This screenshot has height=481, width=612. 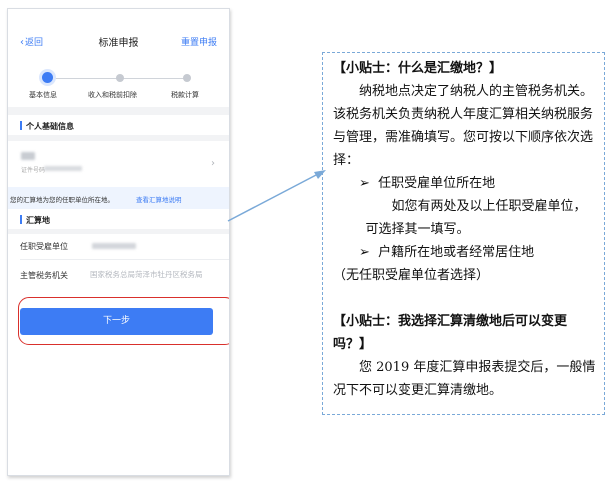 What do you see at coordinates (464, 379) in the screenshot?
I see `tip-body: 您 2019 年度汇算申报表提交后，一般情况下不可以变更汇算清缴地。` at bounding box center [464, 379].